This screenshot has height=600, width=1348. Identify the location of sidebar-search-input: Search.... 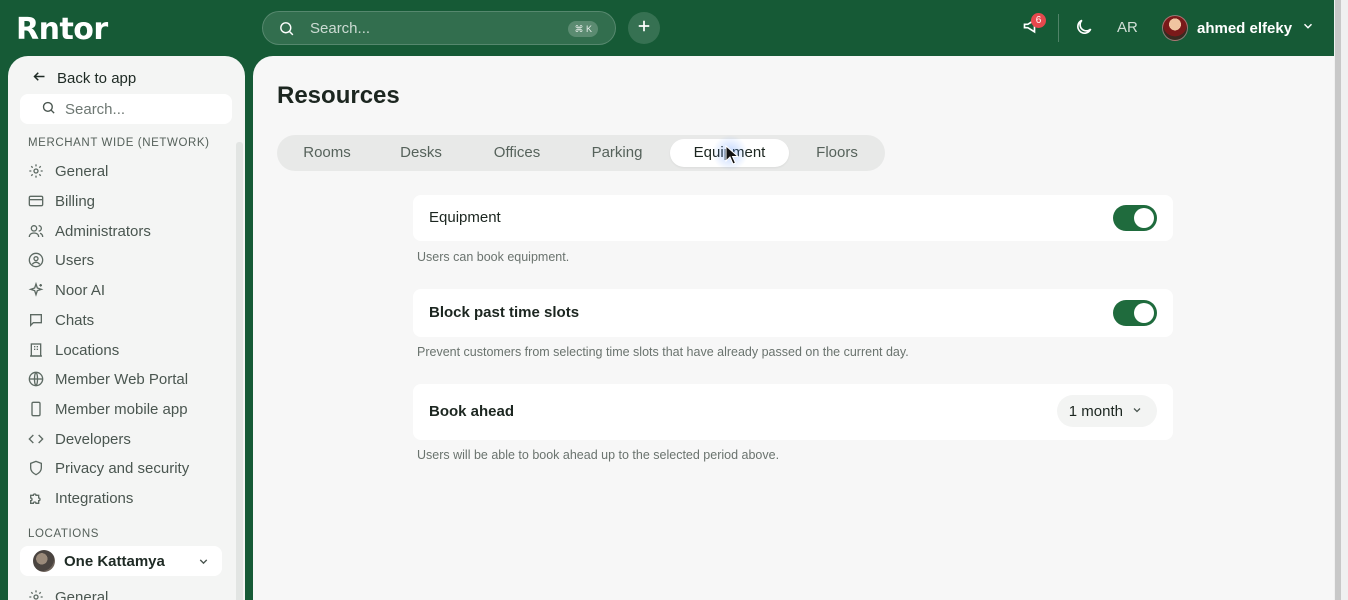
(126, 109).